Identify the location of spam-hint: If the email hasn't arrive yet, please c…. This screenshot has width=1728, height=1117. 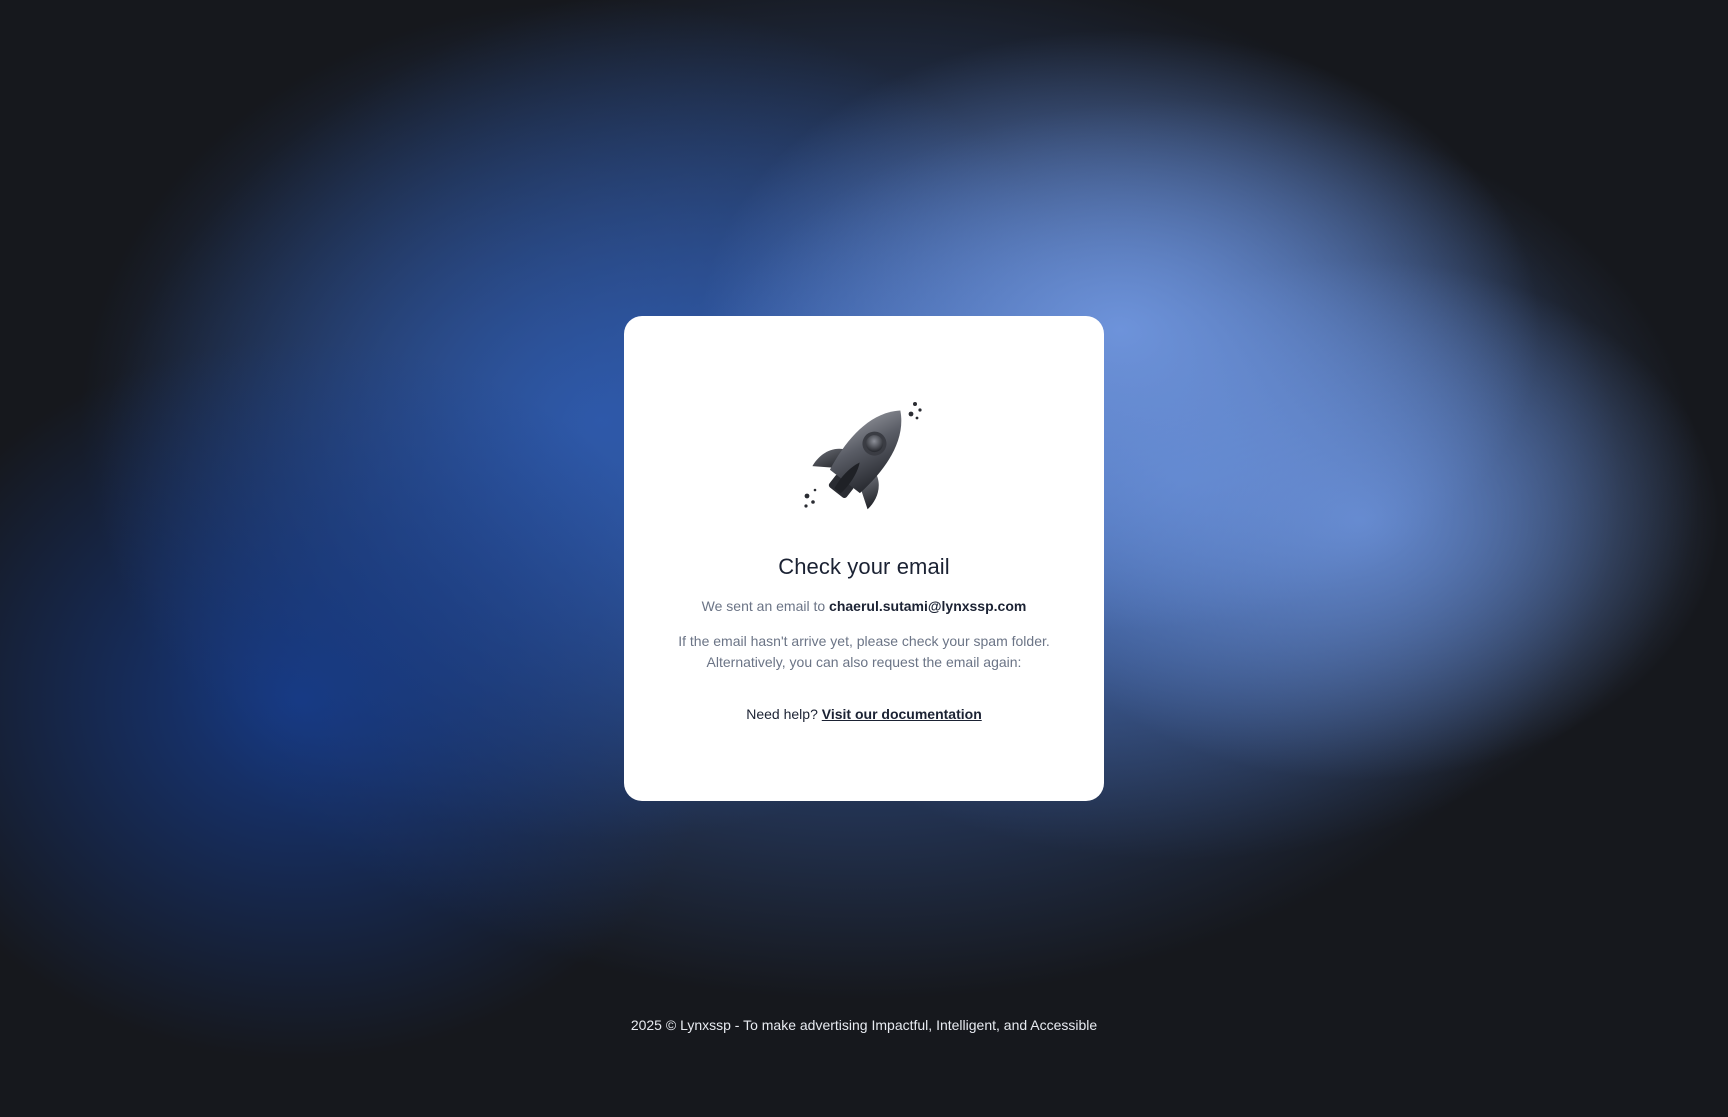
(864, 652).